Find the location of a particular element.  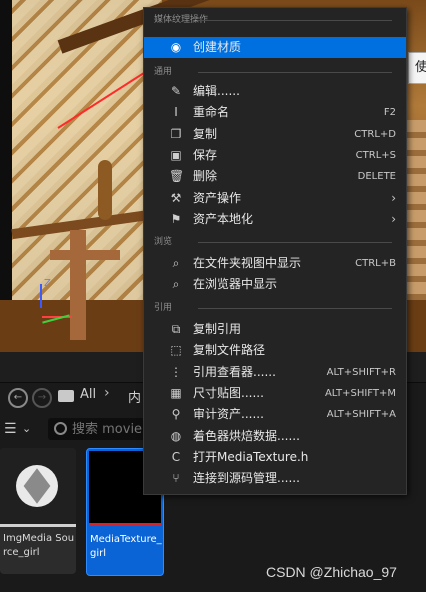

source-control-icon: ⑂ is located at coordinates (176, 478).